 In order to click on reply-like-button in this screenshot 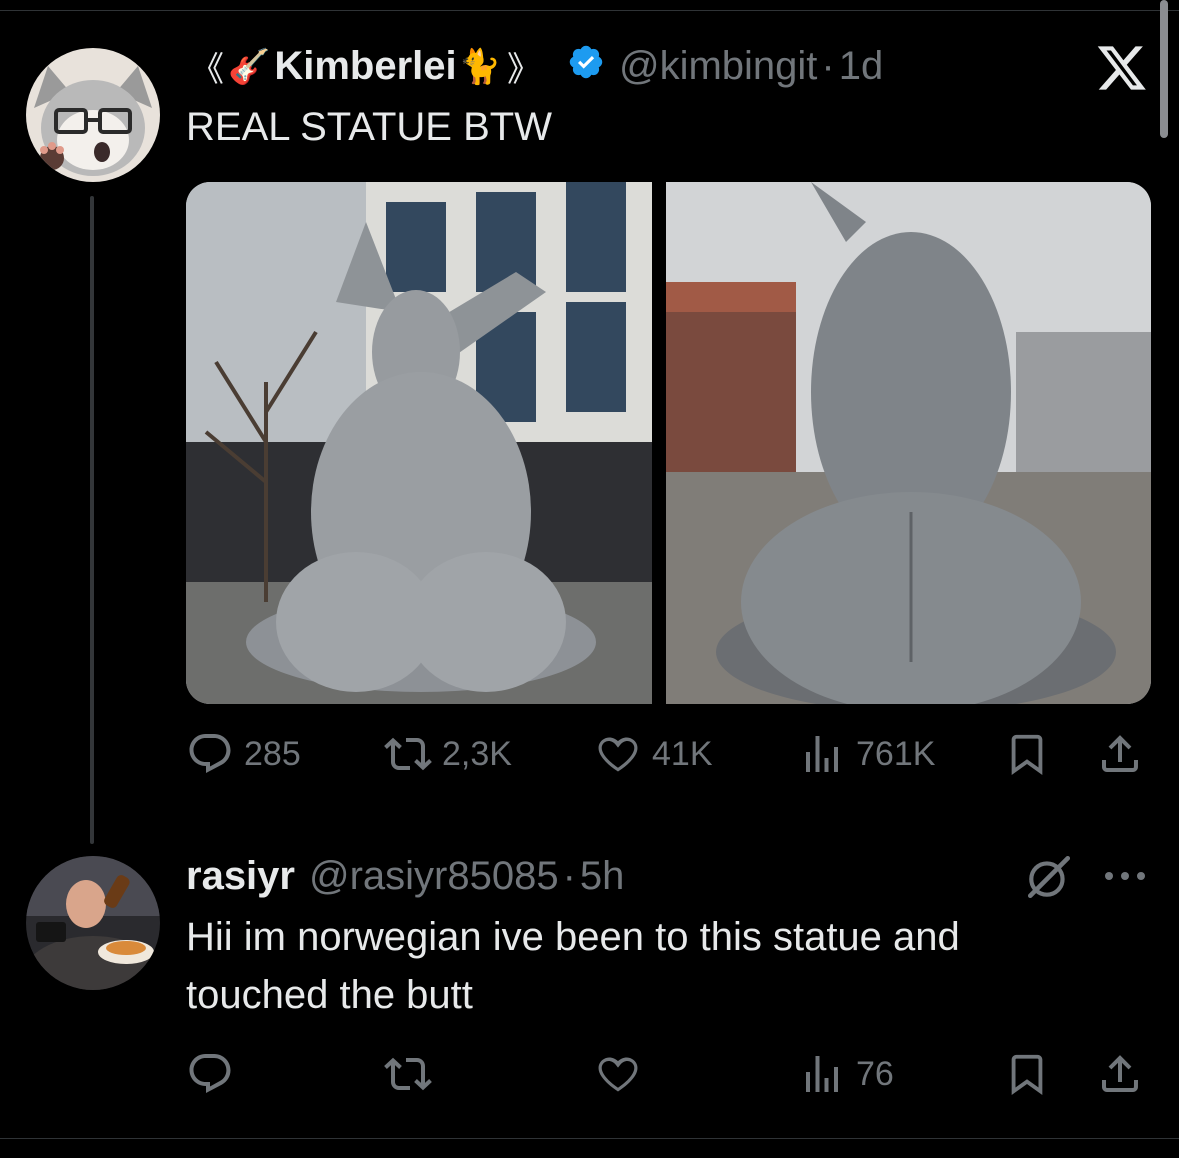, I will do `click(618, 1074)`.